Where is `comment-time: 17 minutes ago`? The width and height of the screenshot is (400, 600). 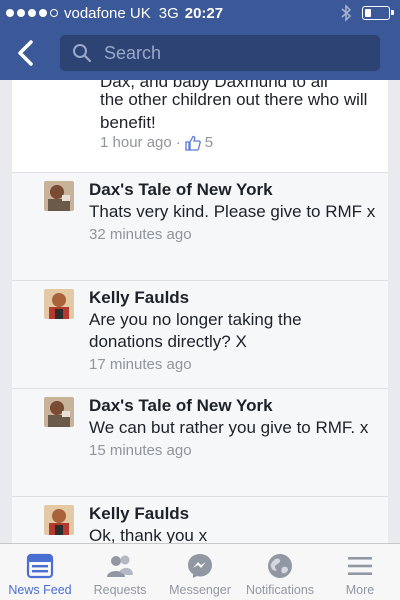 comment-time: 17 minutes ago is located at coordinates (140, 364).